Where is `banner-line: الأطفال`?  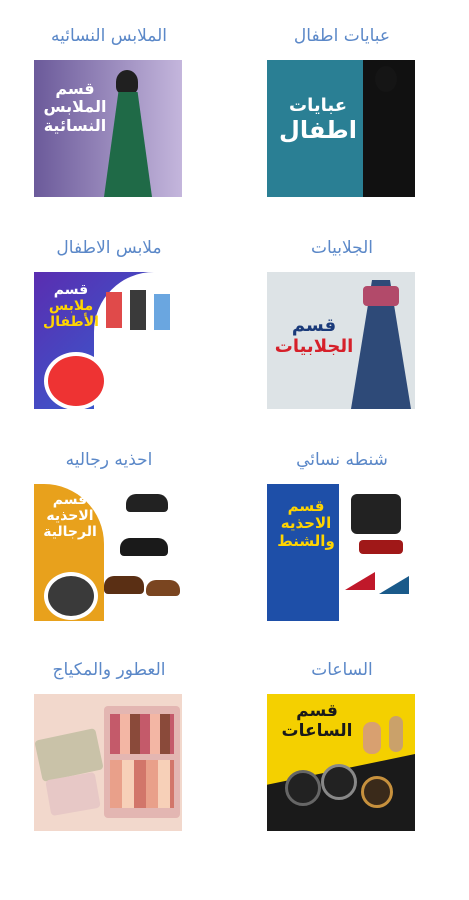
banner-line: الأطفال is located at coordinates (71, 322).